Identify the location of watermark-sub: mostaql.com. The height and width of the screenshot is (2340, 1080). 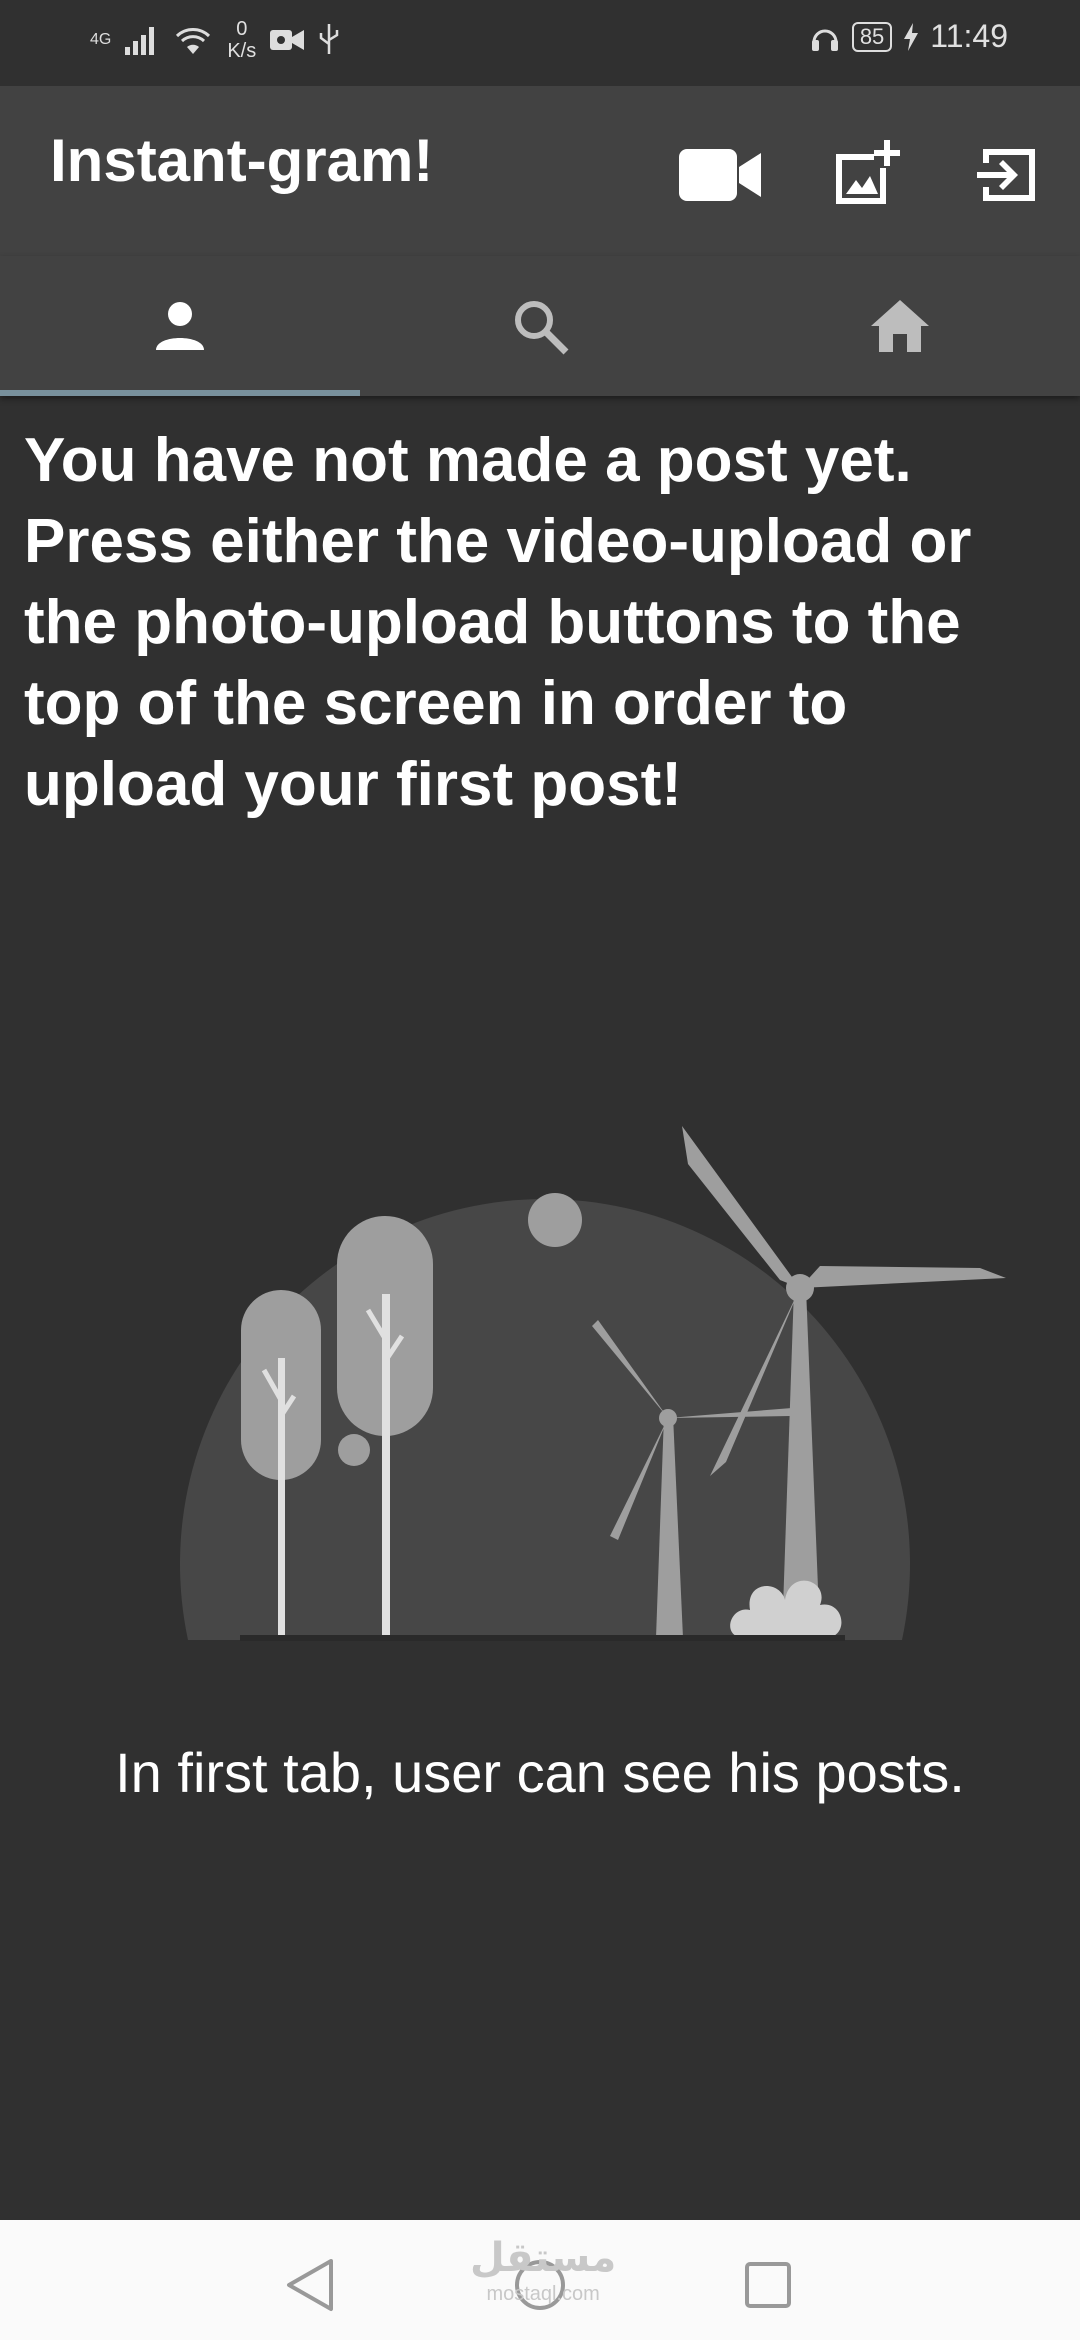
(543, 2294).